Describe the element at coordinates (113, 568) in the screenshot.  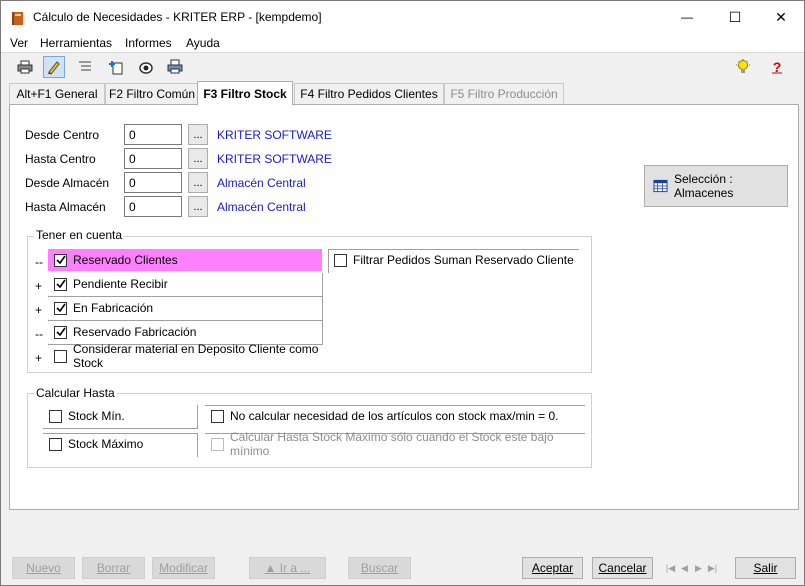
I see `borrar-button: Borrar` at that location.